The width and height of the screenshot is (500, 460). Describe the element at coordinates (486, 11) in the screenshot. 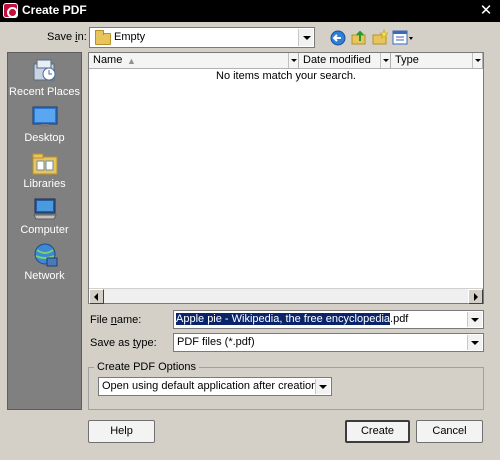

I see `close-icon: ✕` at that location.